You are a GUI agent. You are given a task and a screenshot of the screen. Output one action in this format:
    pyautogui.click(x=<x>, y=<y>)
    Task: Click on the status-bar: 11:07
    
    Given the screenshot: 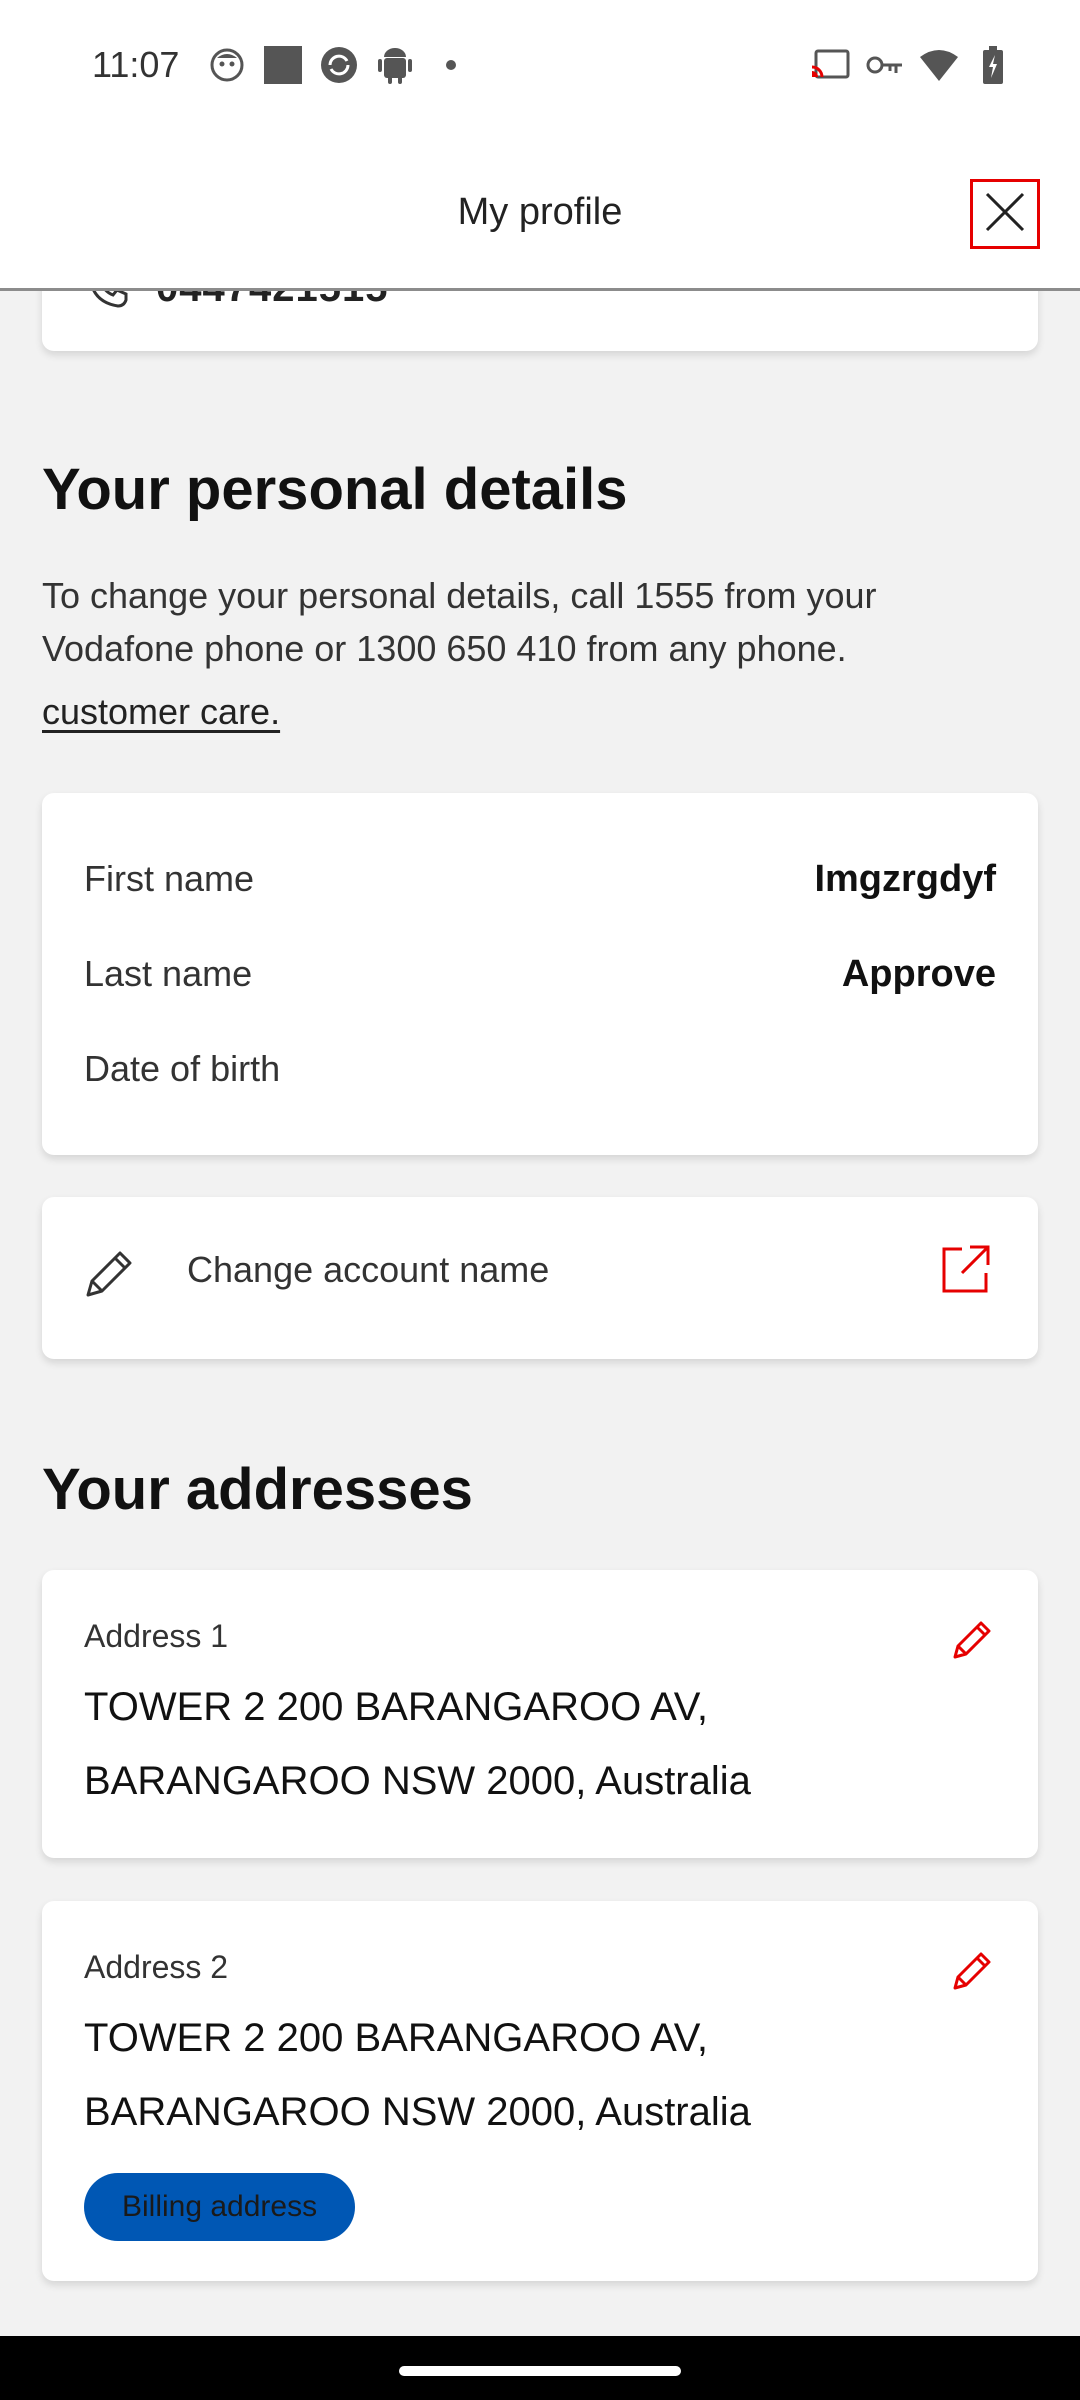 What is the action you would take?
    pyautogui.click(x=540, y=67)
    